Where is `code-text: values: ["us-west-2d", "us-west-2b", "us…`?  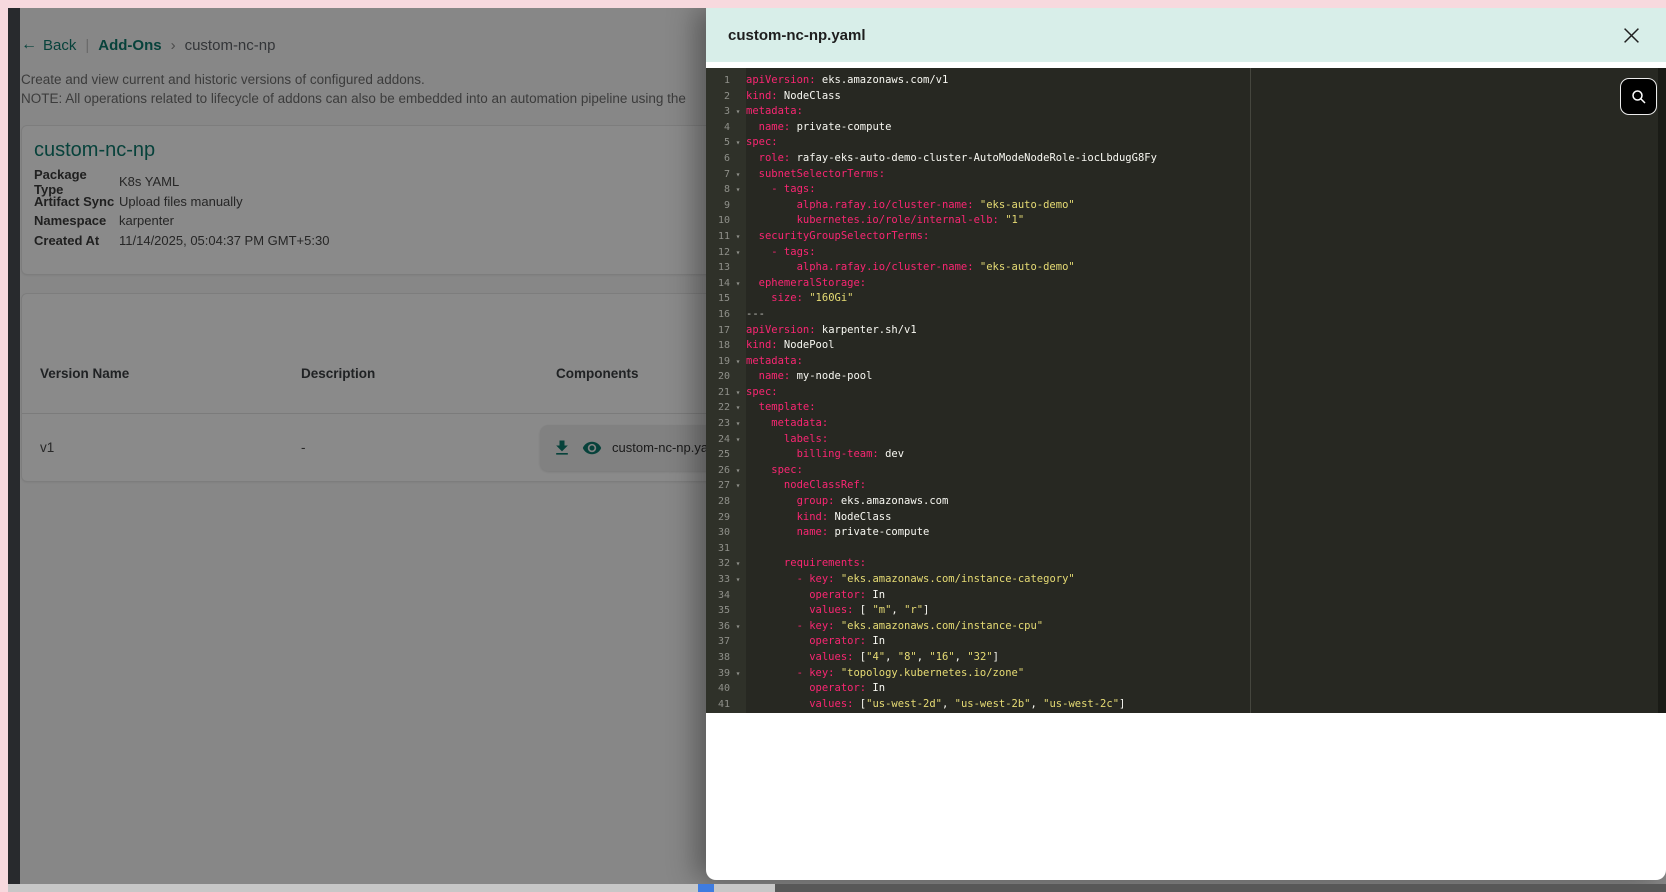 code-text: values: ["us-west-2d", "us-west-2b", "us… is located at coordinates (936, 703).